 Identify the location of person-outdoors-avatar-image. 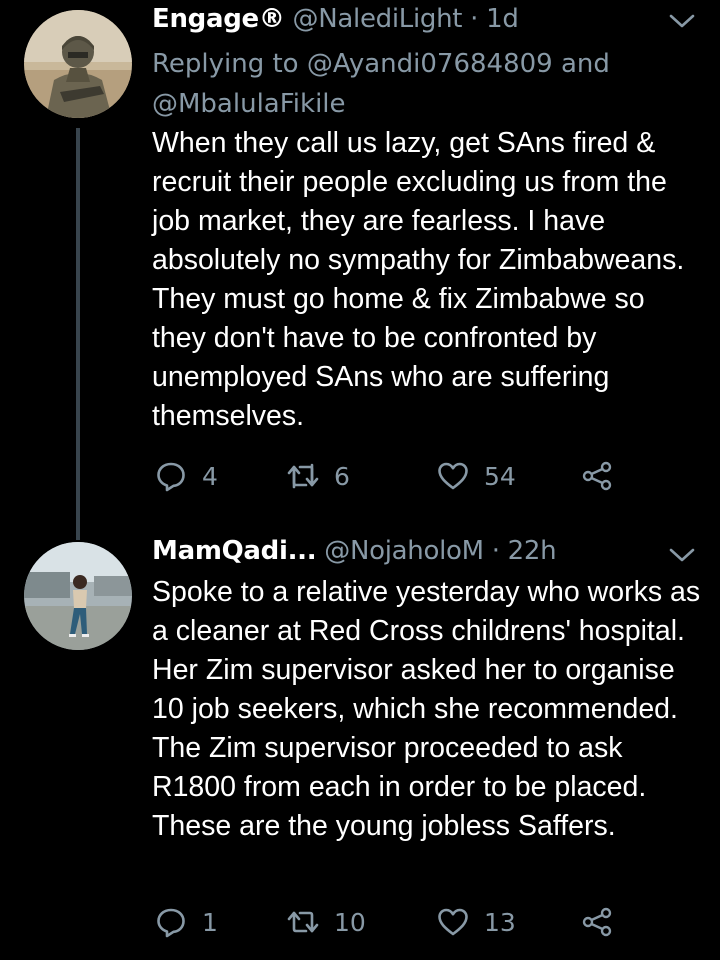
(78, 596).